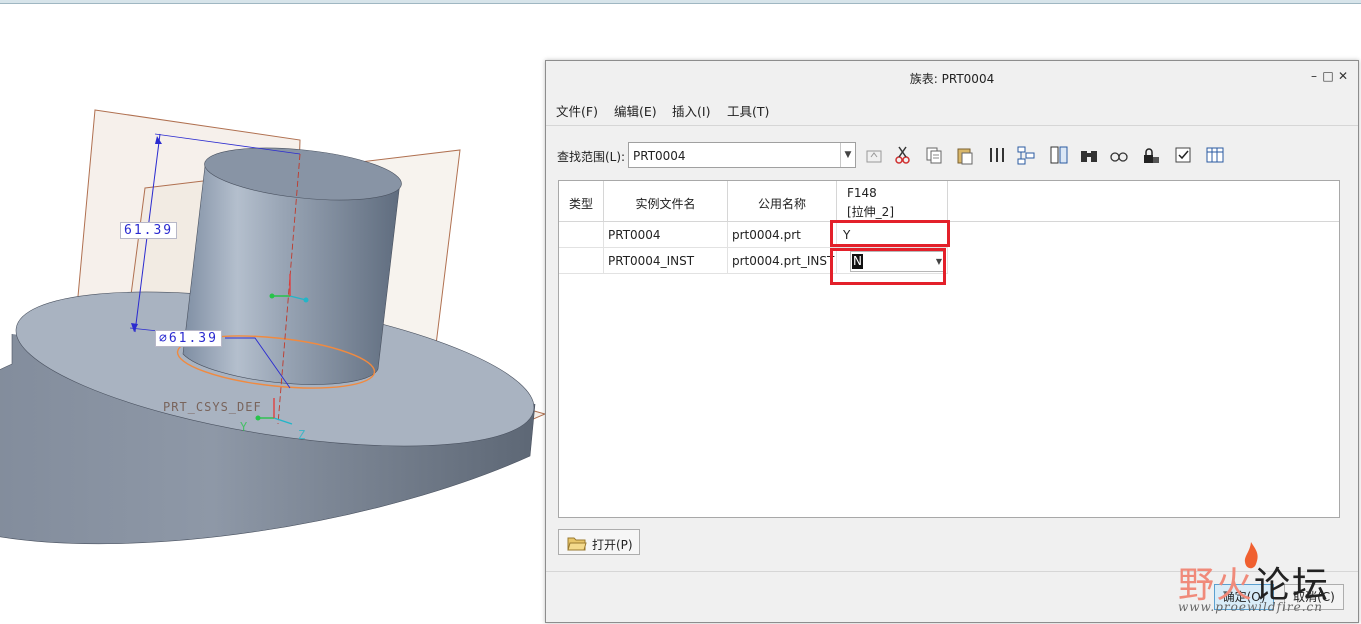 Image resolution: width=1361 pixels, height=624 pixels. What do you see at coordinates (302, 435) in the screenshot?
I see `axis-z-label: Z` at bounding box center [302, 435].